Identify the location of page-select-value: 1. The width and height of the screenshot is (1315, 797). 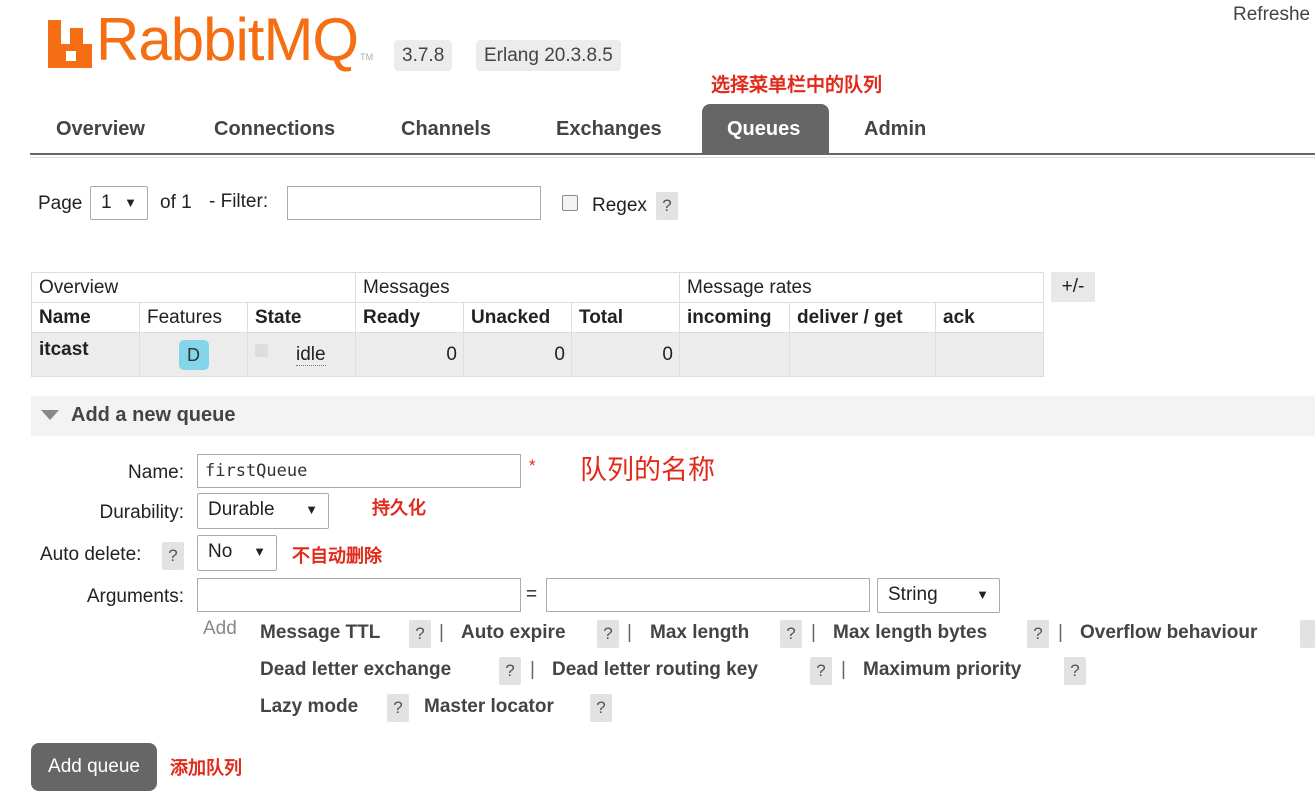
(106, 202).